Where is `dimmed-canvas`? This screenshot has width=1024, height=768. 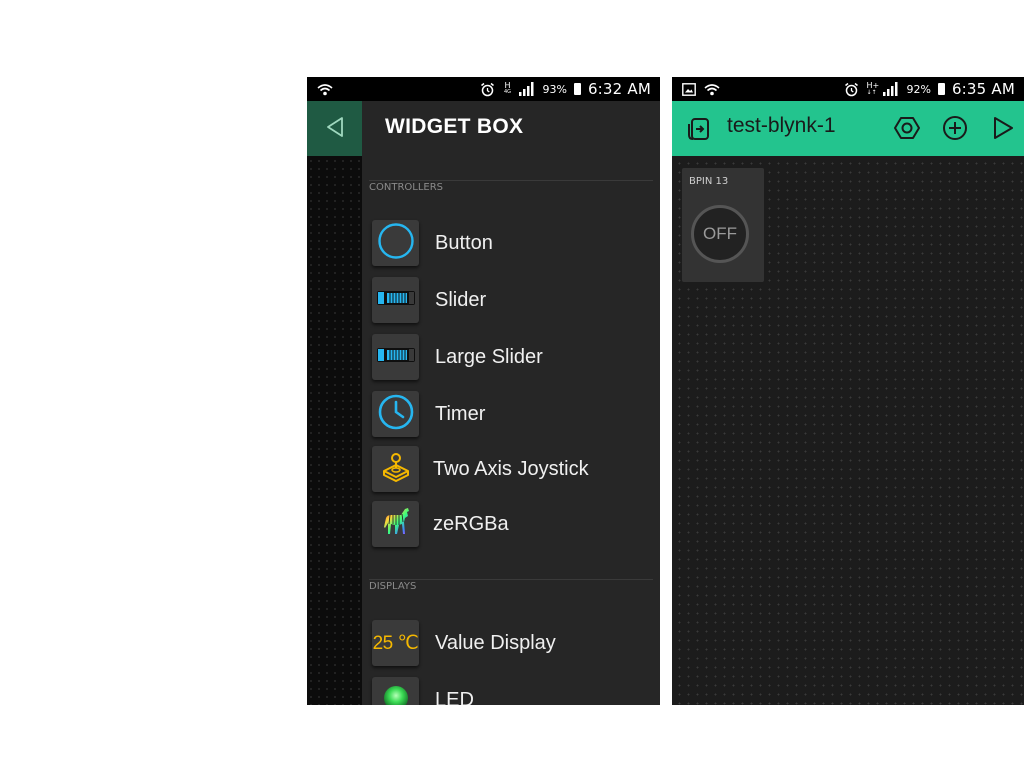
dimmed-canvas is located at coordinates (334, 403).